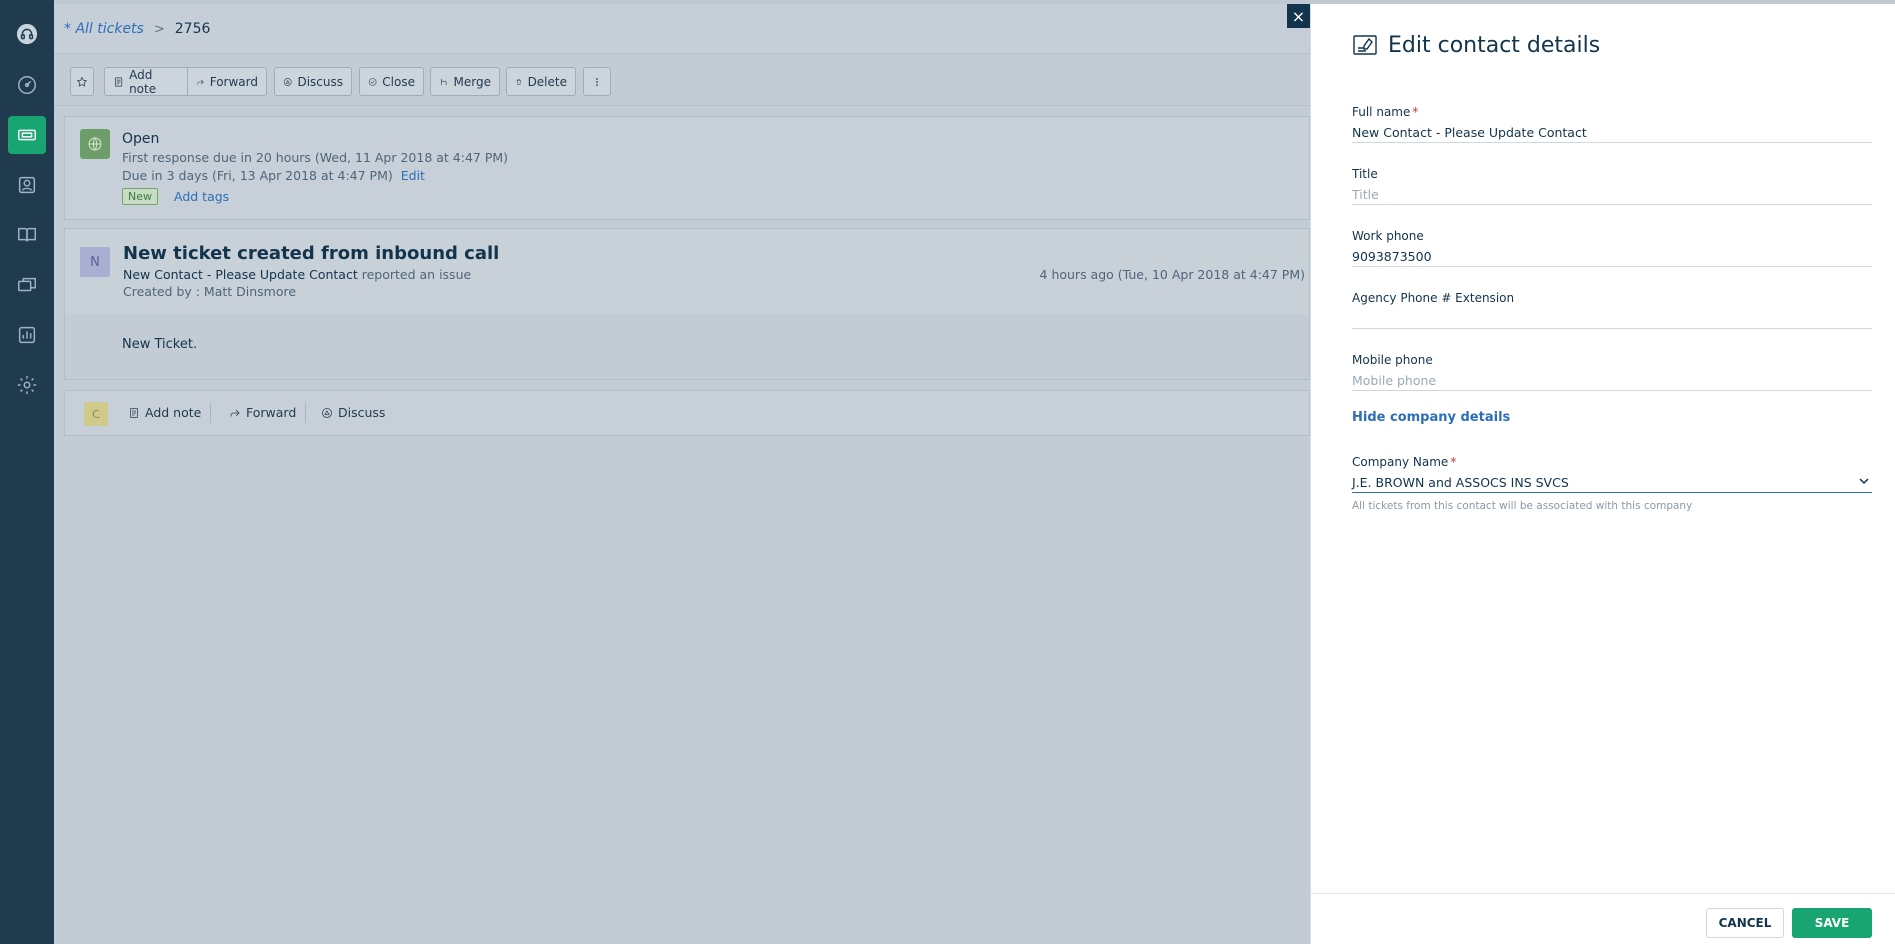 This screenshot has height=944, width=1895. Describe the element at coordinates (27, 385) in the screenshot. I see `settings-gear-icon` at that location.